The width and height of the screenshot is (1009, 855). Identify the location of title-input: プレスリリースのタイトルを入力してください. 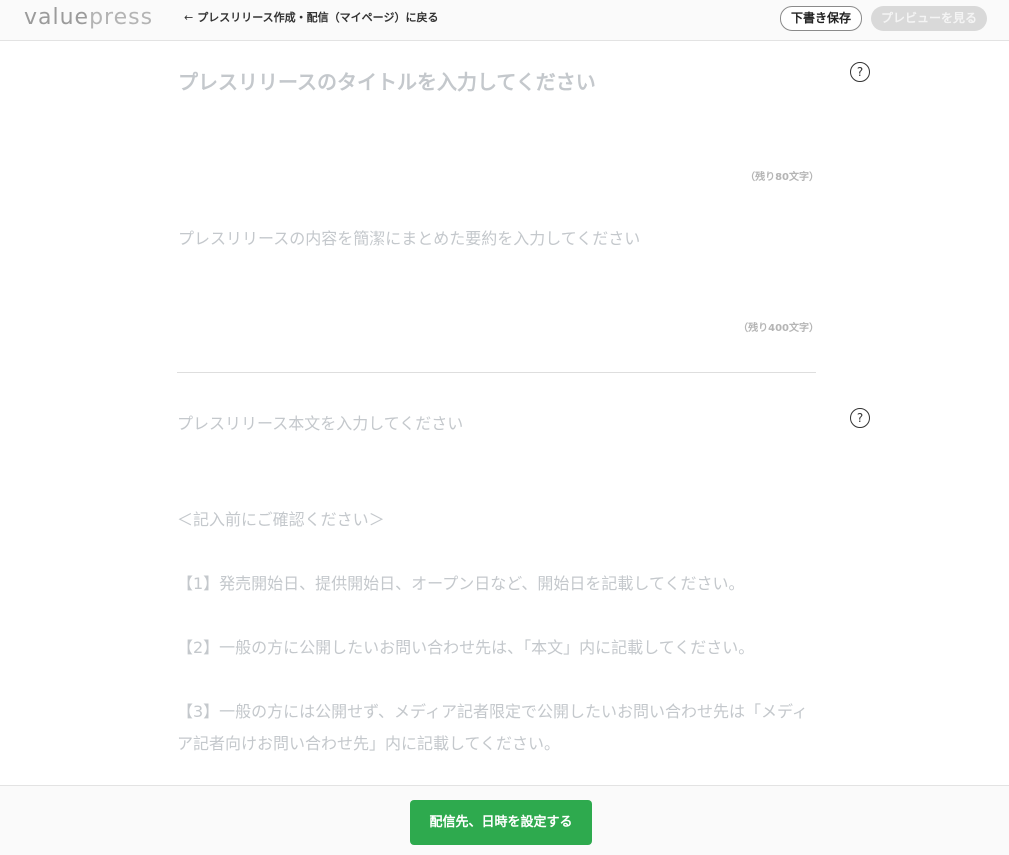
(387, 82).